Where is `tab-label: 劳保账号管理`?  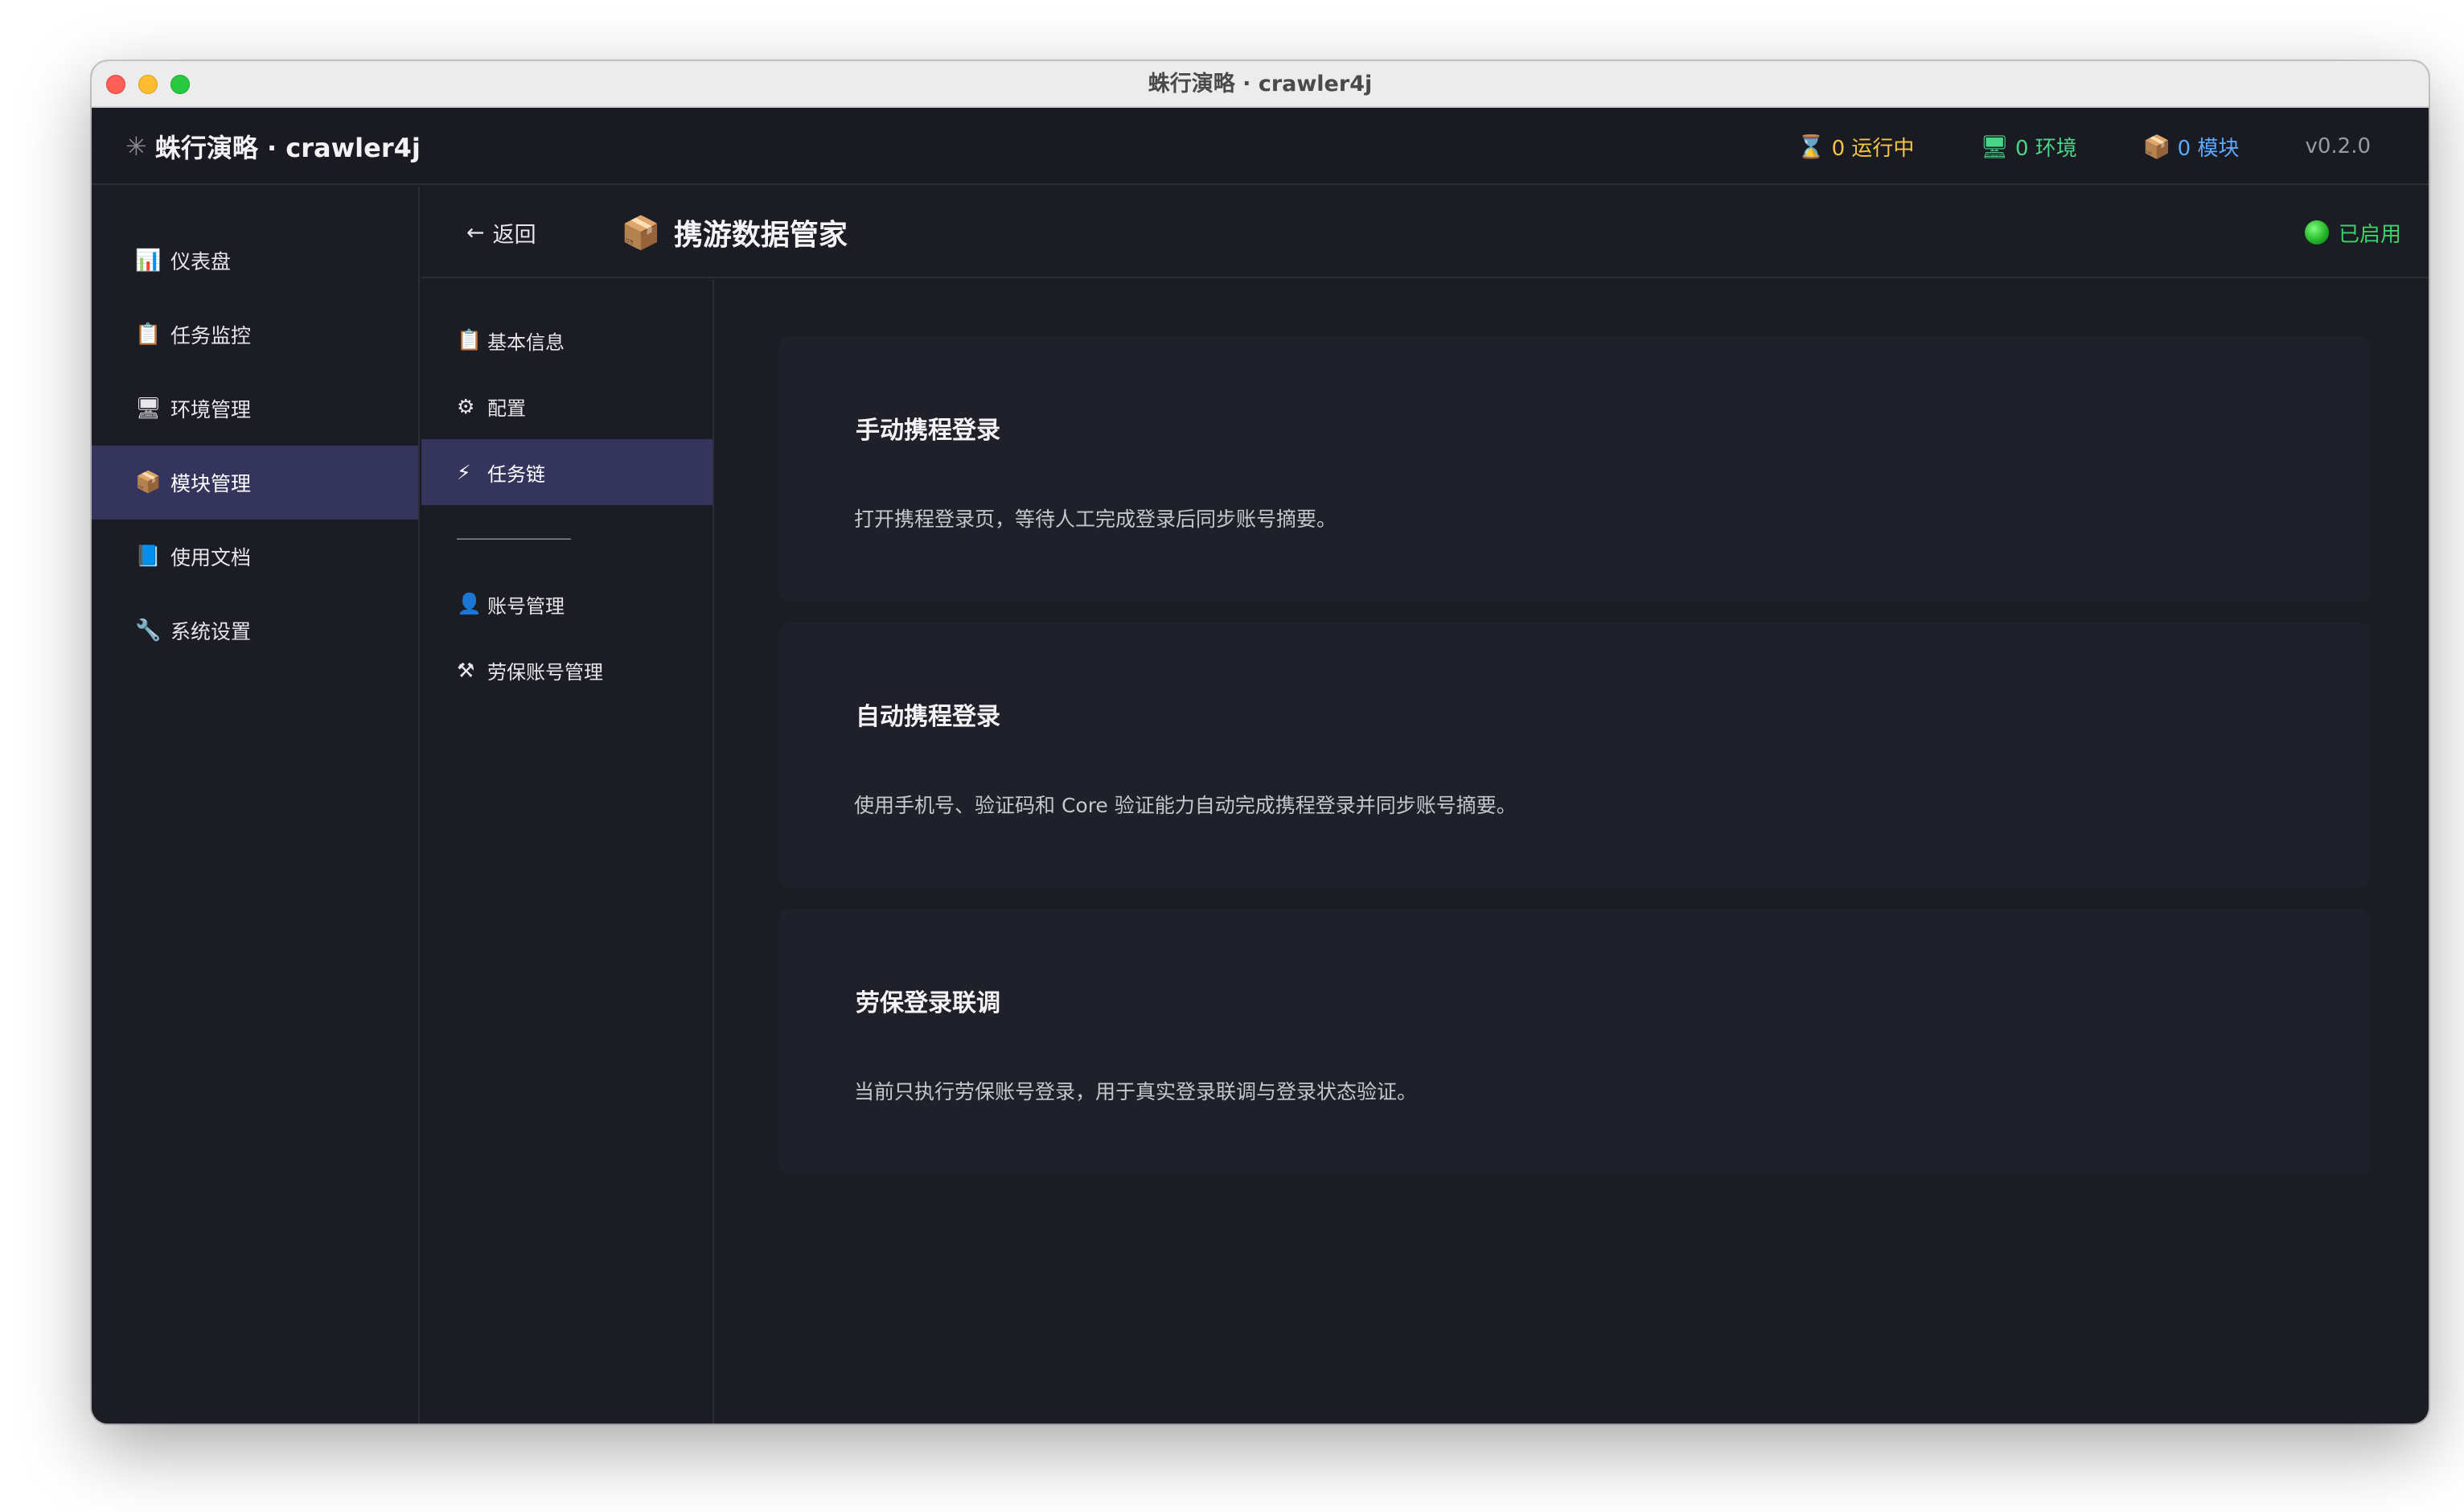 tab-label: 劳保账号管理 is located at coordinates (545, 672).